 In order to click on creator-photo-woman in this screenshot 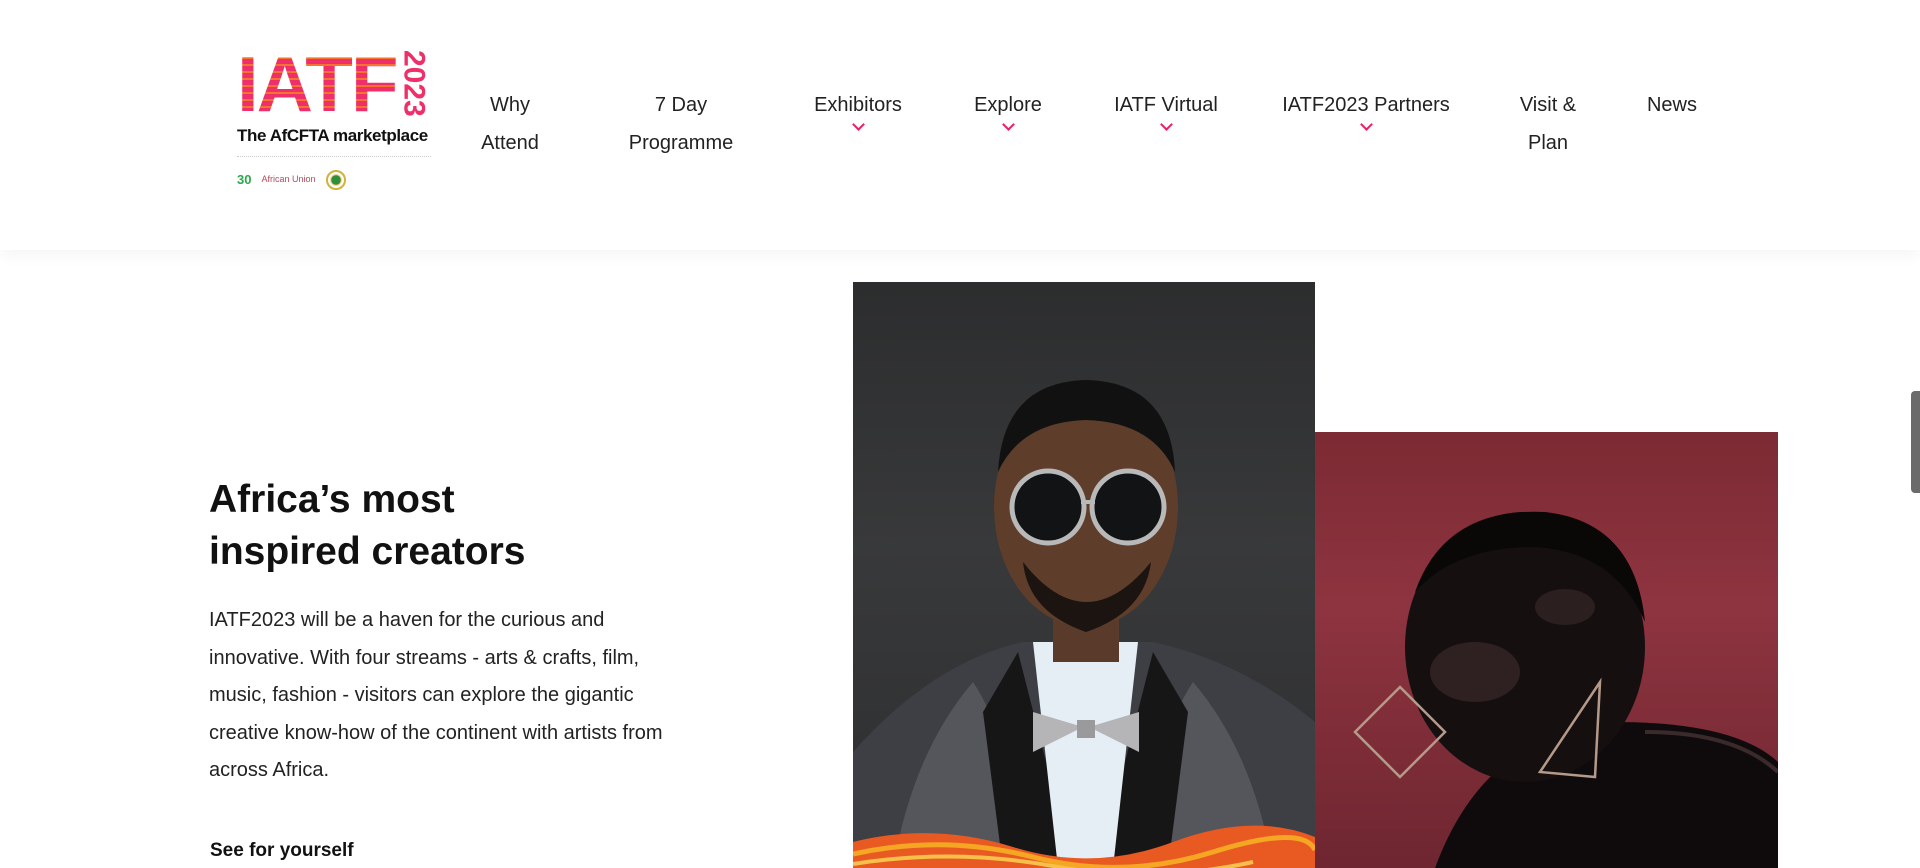, I will do `click(1546, 650)`.